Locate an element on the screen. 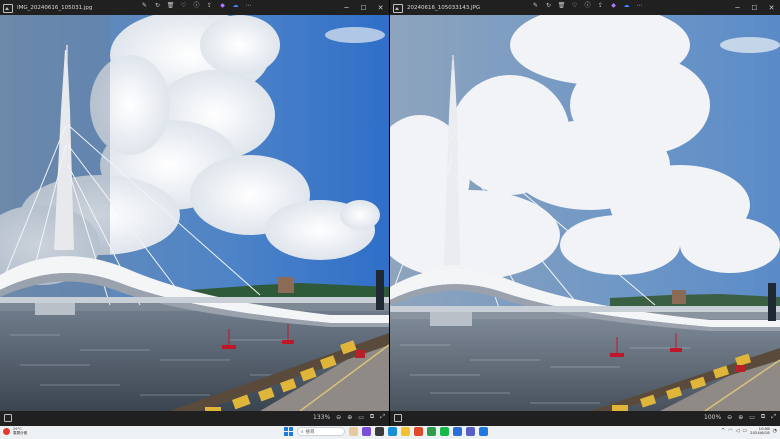 This screenshot has width=780, height=439. word-icon is located at coordinates (457, 431).